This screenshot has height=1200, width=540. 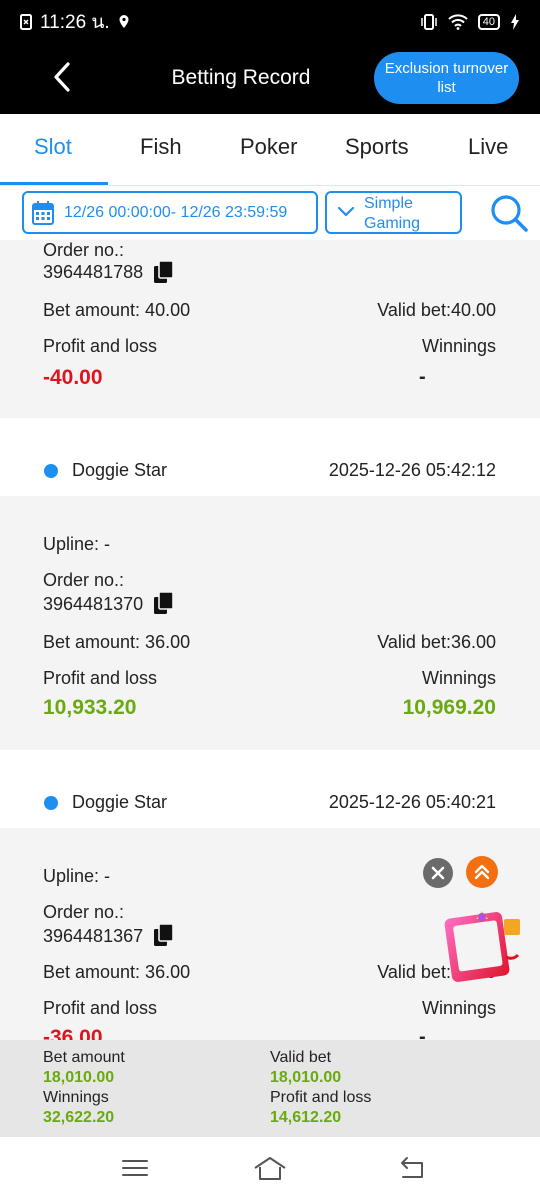 What do you see at coordinates (54, 183) in the screenshot?
I see `active-tab-indicator` at bounding box center [54, 183].